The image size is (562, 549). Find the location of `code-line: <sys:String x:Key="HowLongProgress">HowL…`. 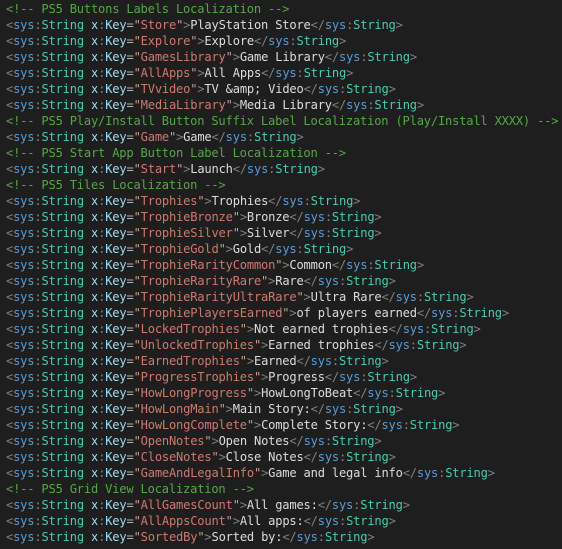

code-line: <sys:String x:Key="HowLongProgress">HowL… is located at coordinates (281, 393).